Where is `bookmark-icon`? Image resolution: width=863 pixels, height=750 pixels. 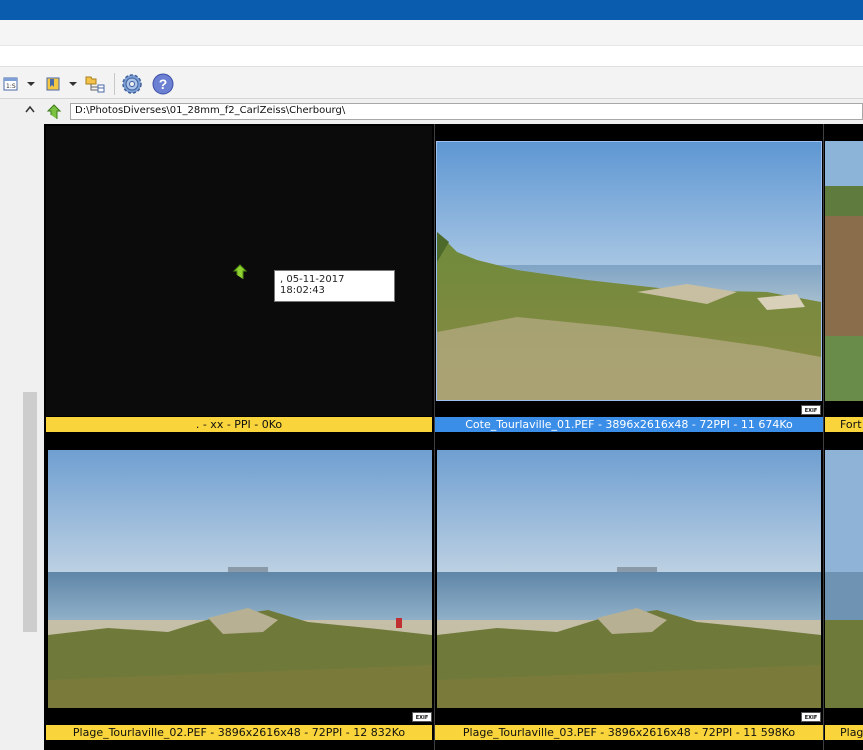
bookmark-icon is located at coordinates (53, 84).